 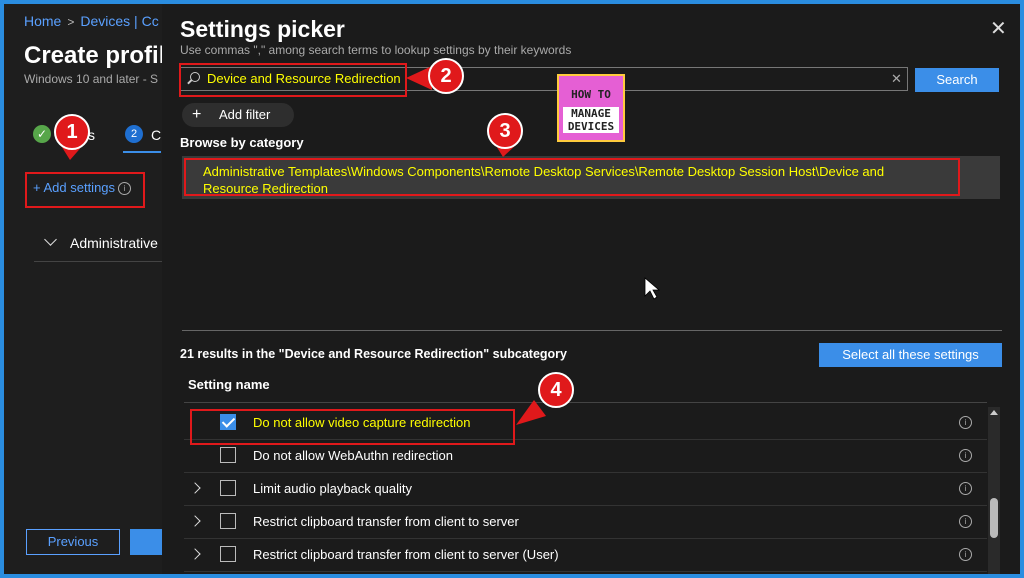 I want to click on callout-3: 3, so click(x=505, y=131).